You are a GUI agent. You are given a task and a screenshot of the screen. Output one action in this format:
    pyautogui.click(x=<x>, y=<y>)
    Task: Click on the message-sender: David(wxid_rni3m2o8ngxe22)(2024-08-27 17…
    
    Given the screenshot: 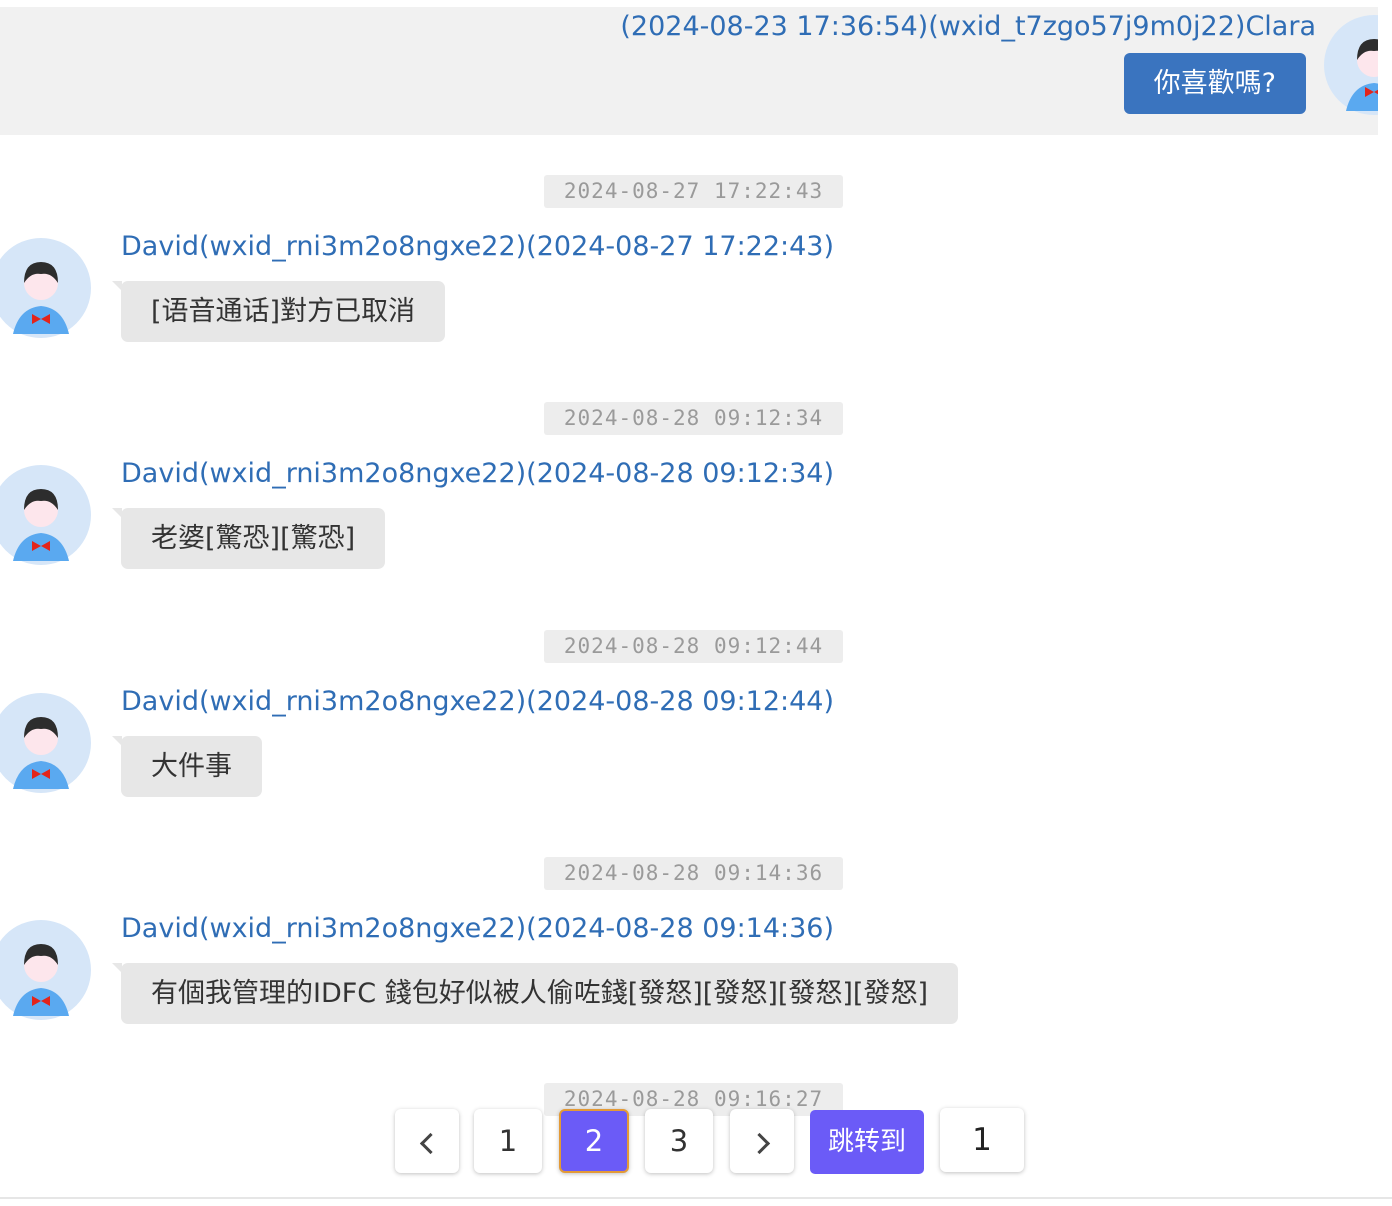 What is the action you would take?
    pyautogui.click(x=478, y=246)
    